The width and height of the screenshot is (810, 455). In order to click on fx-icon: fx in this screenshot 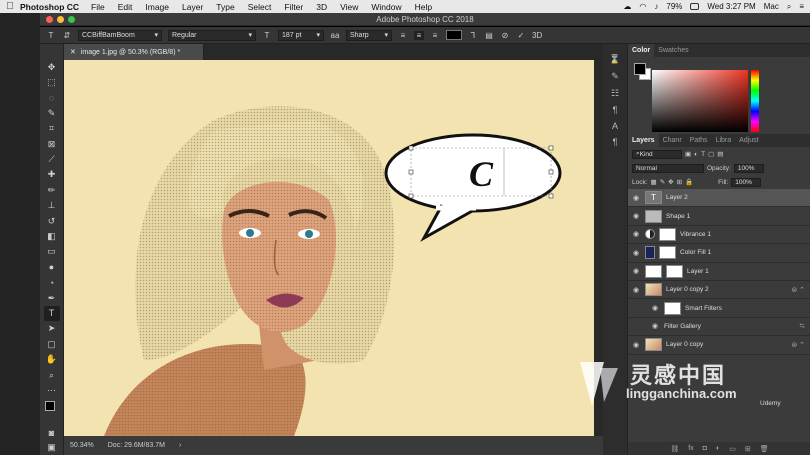, I will do `click(690, 448)`.